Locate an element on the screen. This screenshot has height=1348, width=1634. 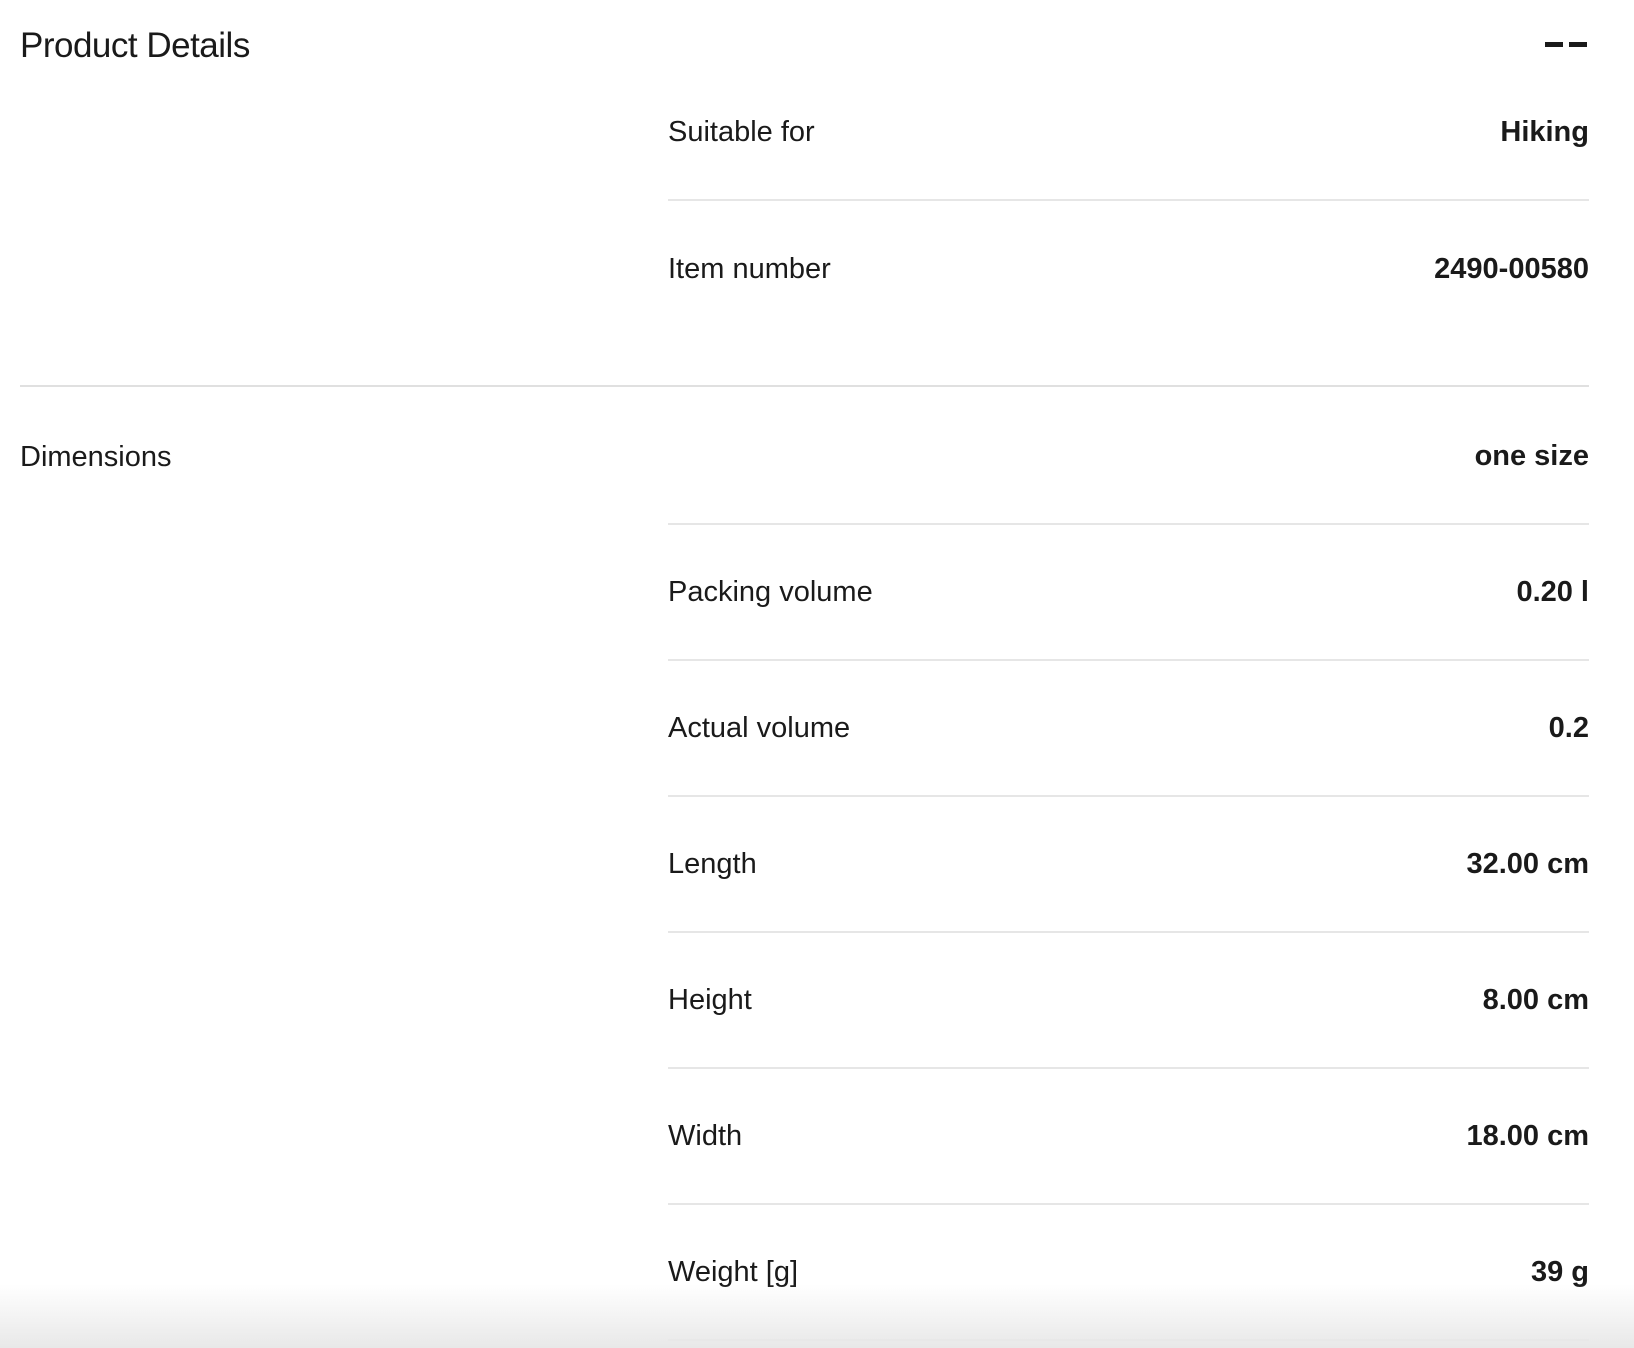
spec-label: Item number is located at coordinates (749, 268).